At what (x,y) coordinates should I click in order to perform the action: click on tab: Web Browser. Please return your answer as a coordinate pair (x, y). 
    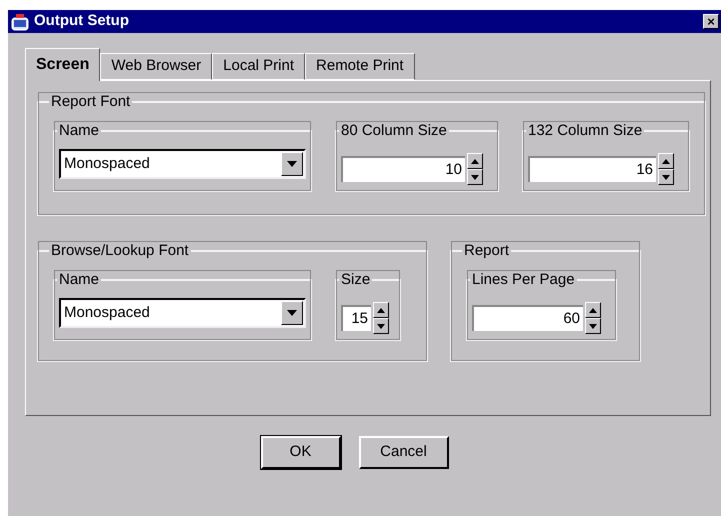
    Looking at the image, I should click on (156, 66).